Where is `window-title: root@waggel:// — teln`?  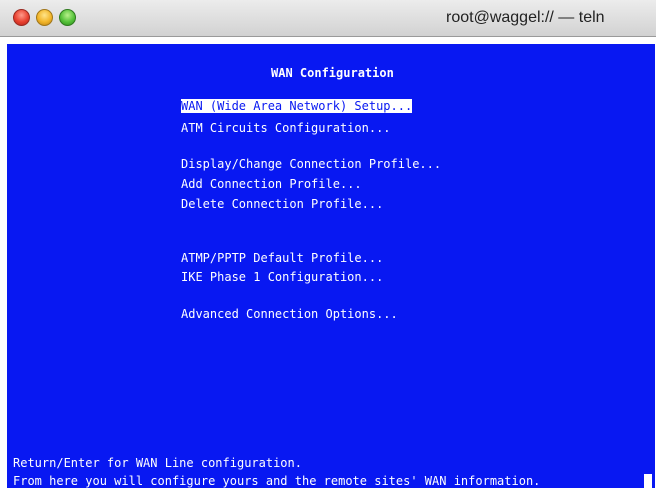 window-title: root@waggel:// — teln is located at coordinates (525, 17).